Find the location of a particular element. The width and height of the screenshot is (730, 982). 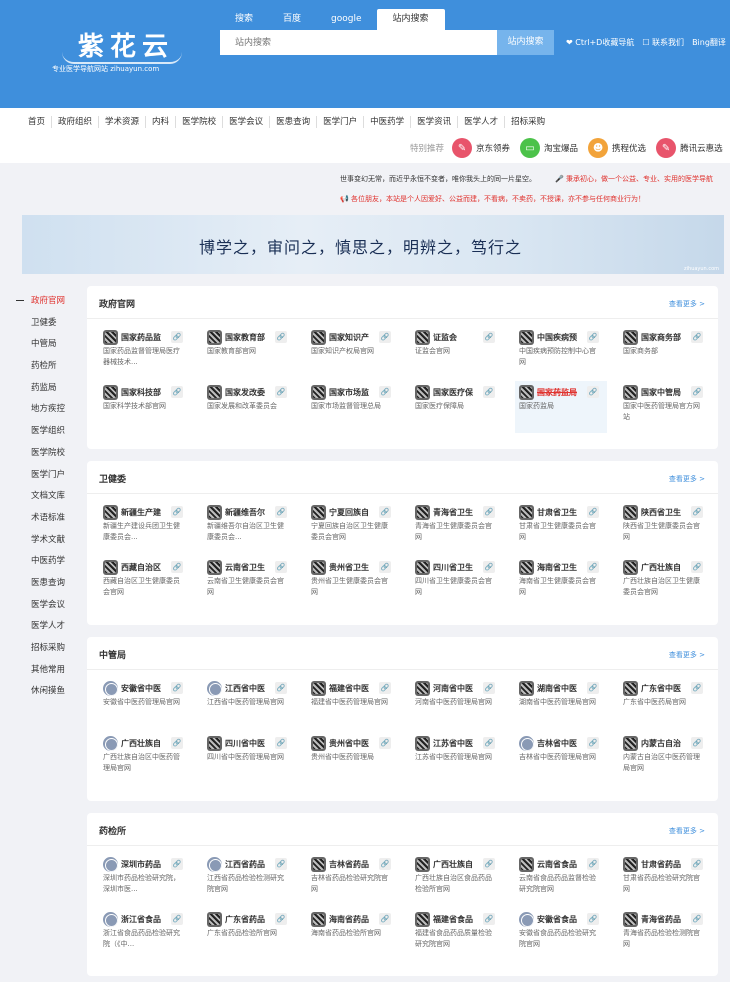

site-logo: 紫花云 专业医学导航网站 zihuayun.com is located at coordinates (122, 51).